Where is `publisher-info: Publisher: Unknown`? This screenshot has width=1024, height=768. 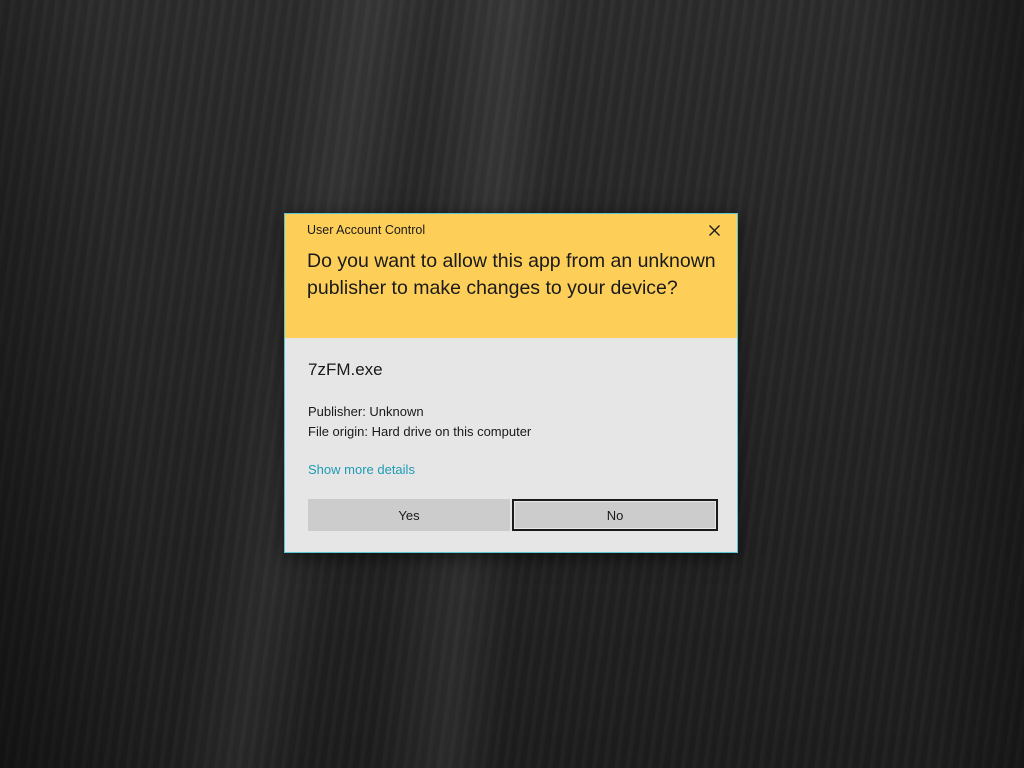 publisher-info: Publisher: Unknown is located at coordinates (366, 411).